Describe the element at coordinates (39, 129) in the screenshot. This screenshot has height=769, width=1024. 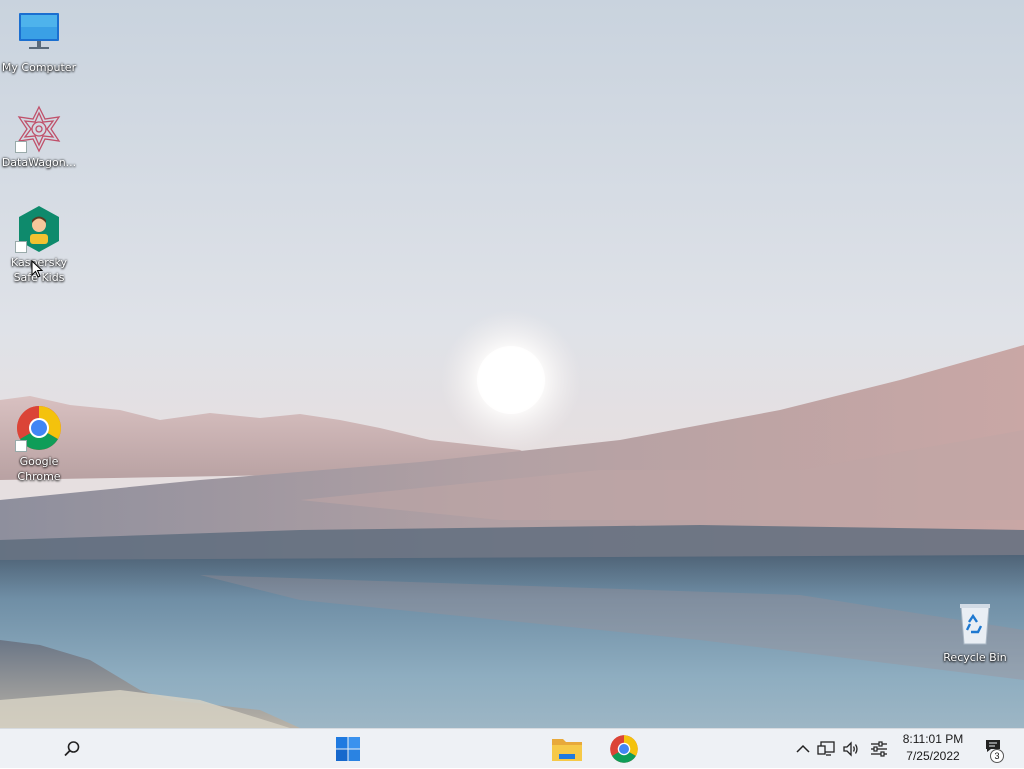
I see `datawagon-icon` at that location.